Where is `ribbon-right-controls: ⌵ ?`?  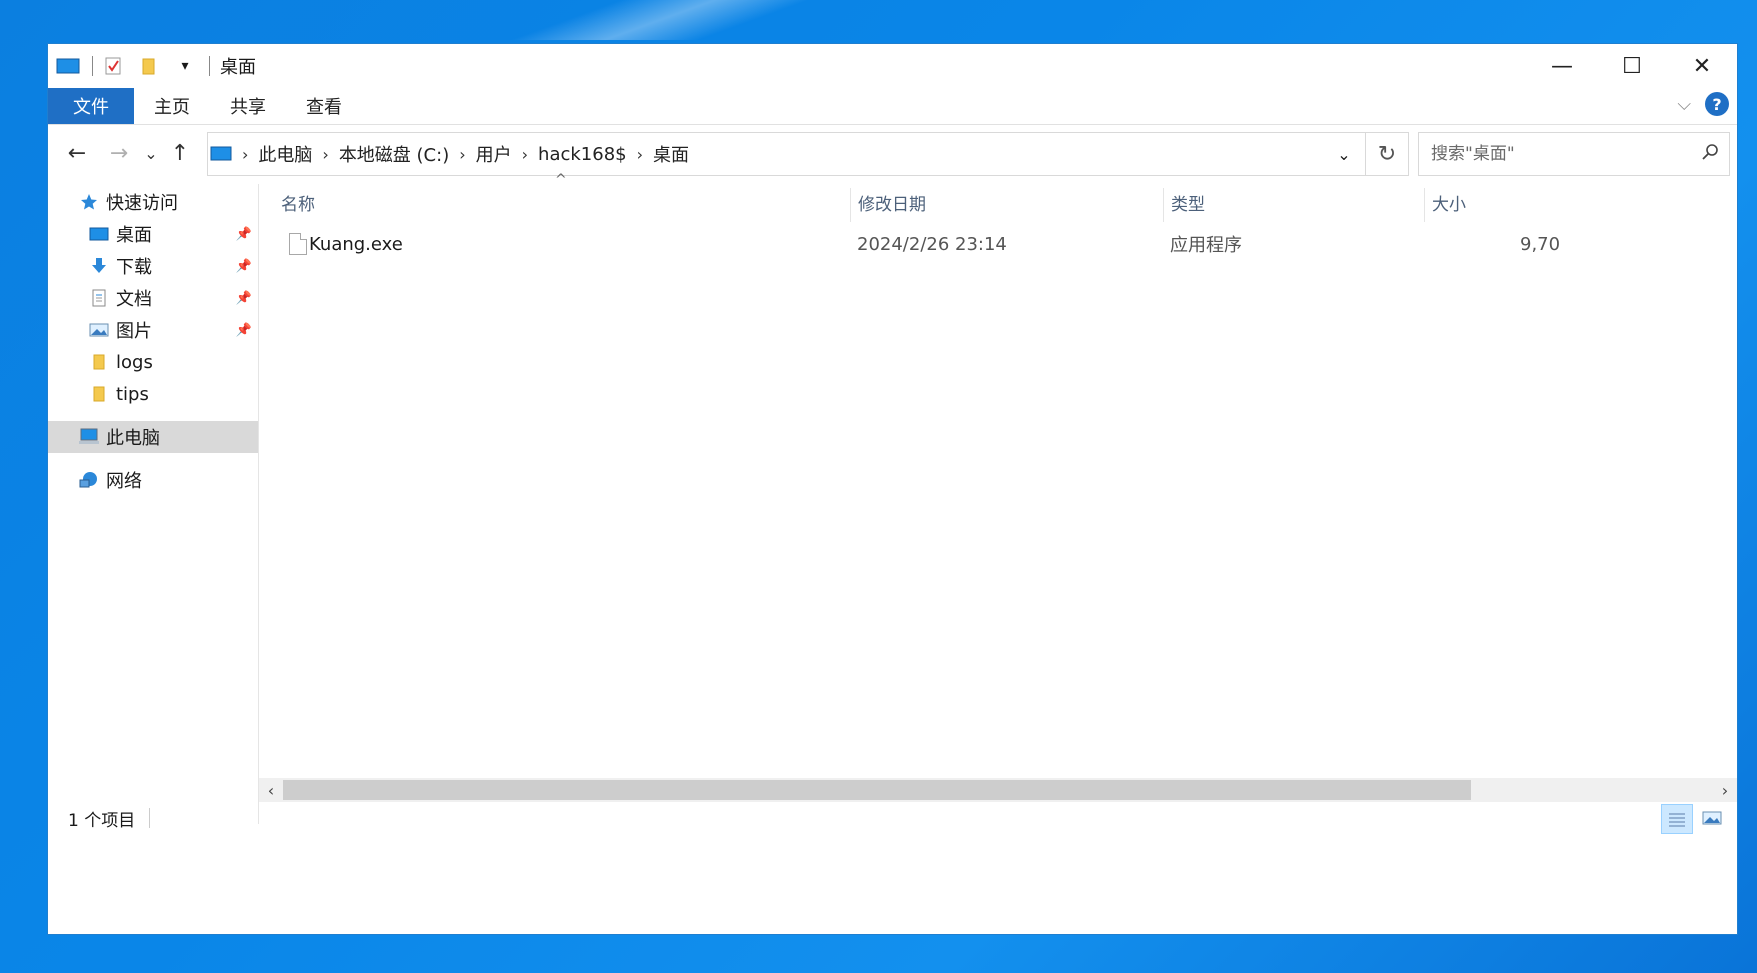
ribbon-right-controls: ⌵ ? is located at coordinates (1703, 104).